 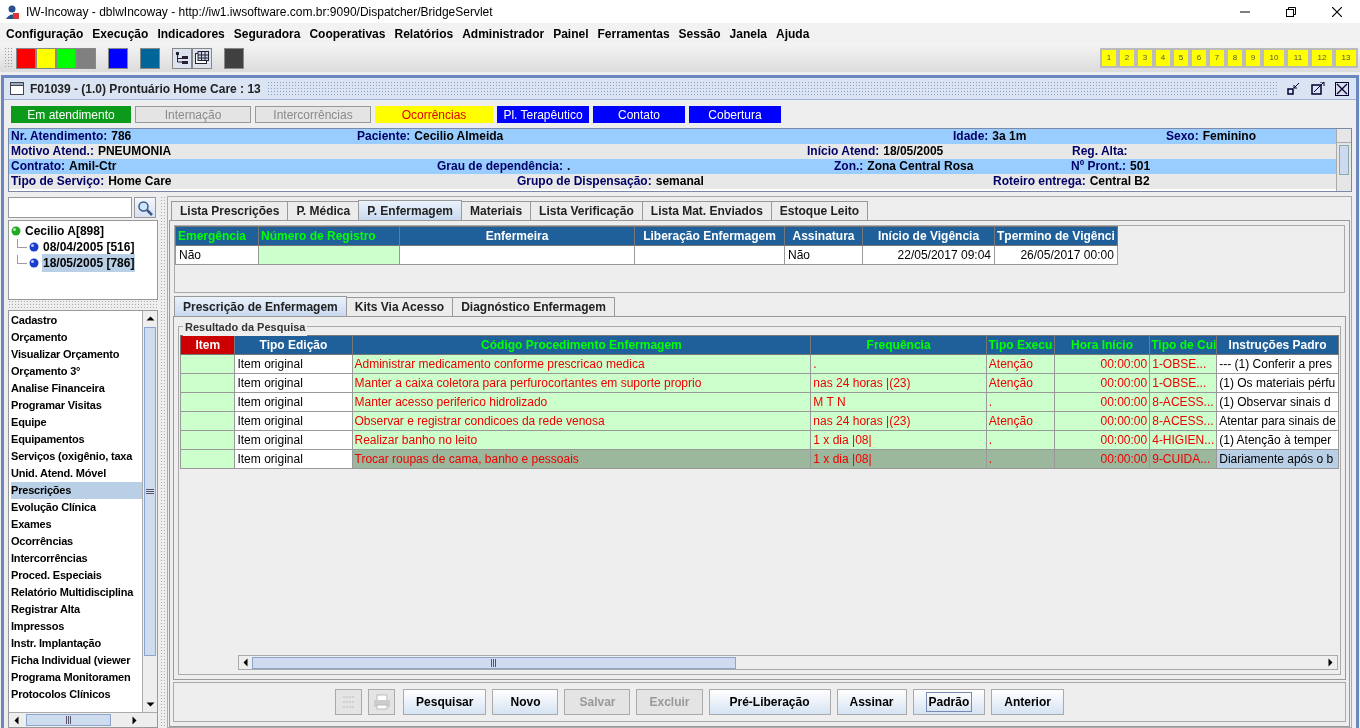 I want to click on search-field, so click(x=70, y=207).